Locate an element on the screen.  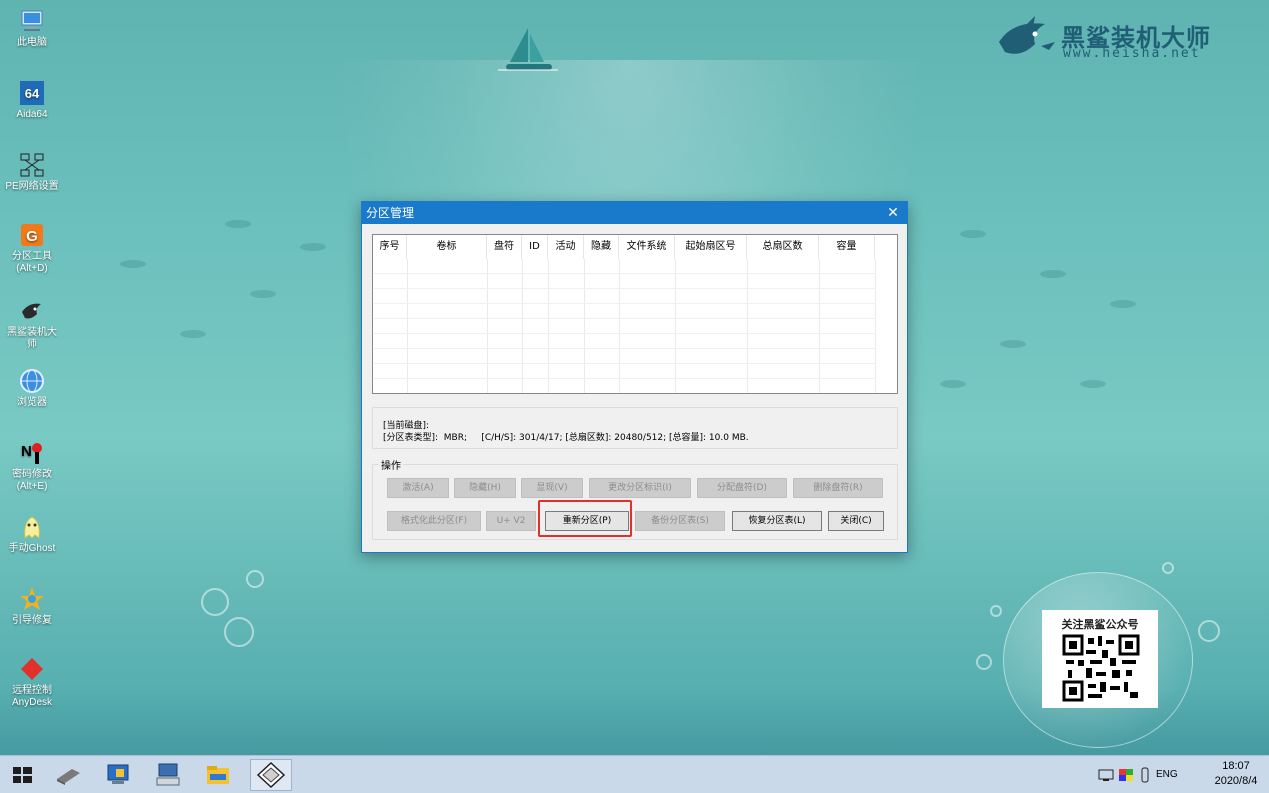
svg-text: N is located at coordinates (26, 451).